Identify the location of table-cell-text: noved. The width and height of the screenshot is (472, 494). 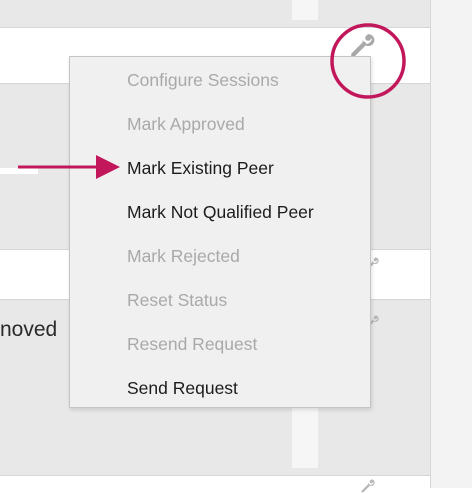
(29, 329).